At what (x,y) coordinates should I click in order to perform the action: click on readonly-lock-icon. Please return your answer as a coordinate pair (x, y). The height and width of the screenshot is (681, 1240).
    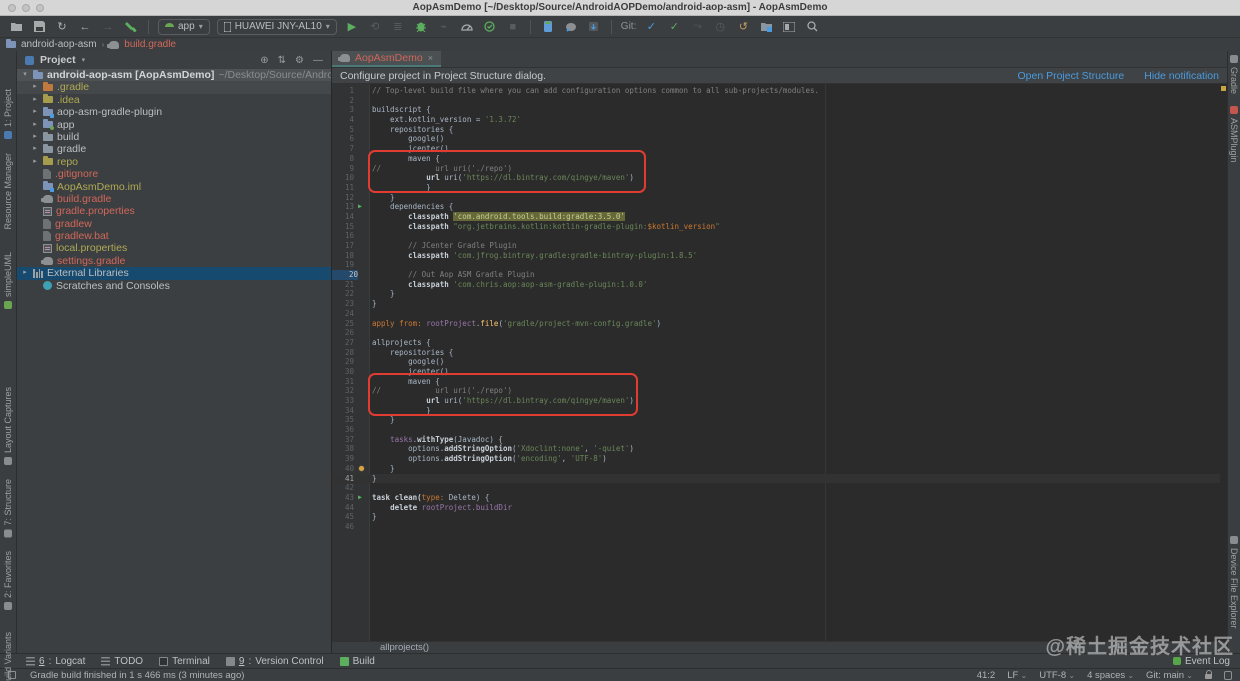
    Looking at the image, I should click on (1208, 674).